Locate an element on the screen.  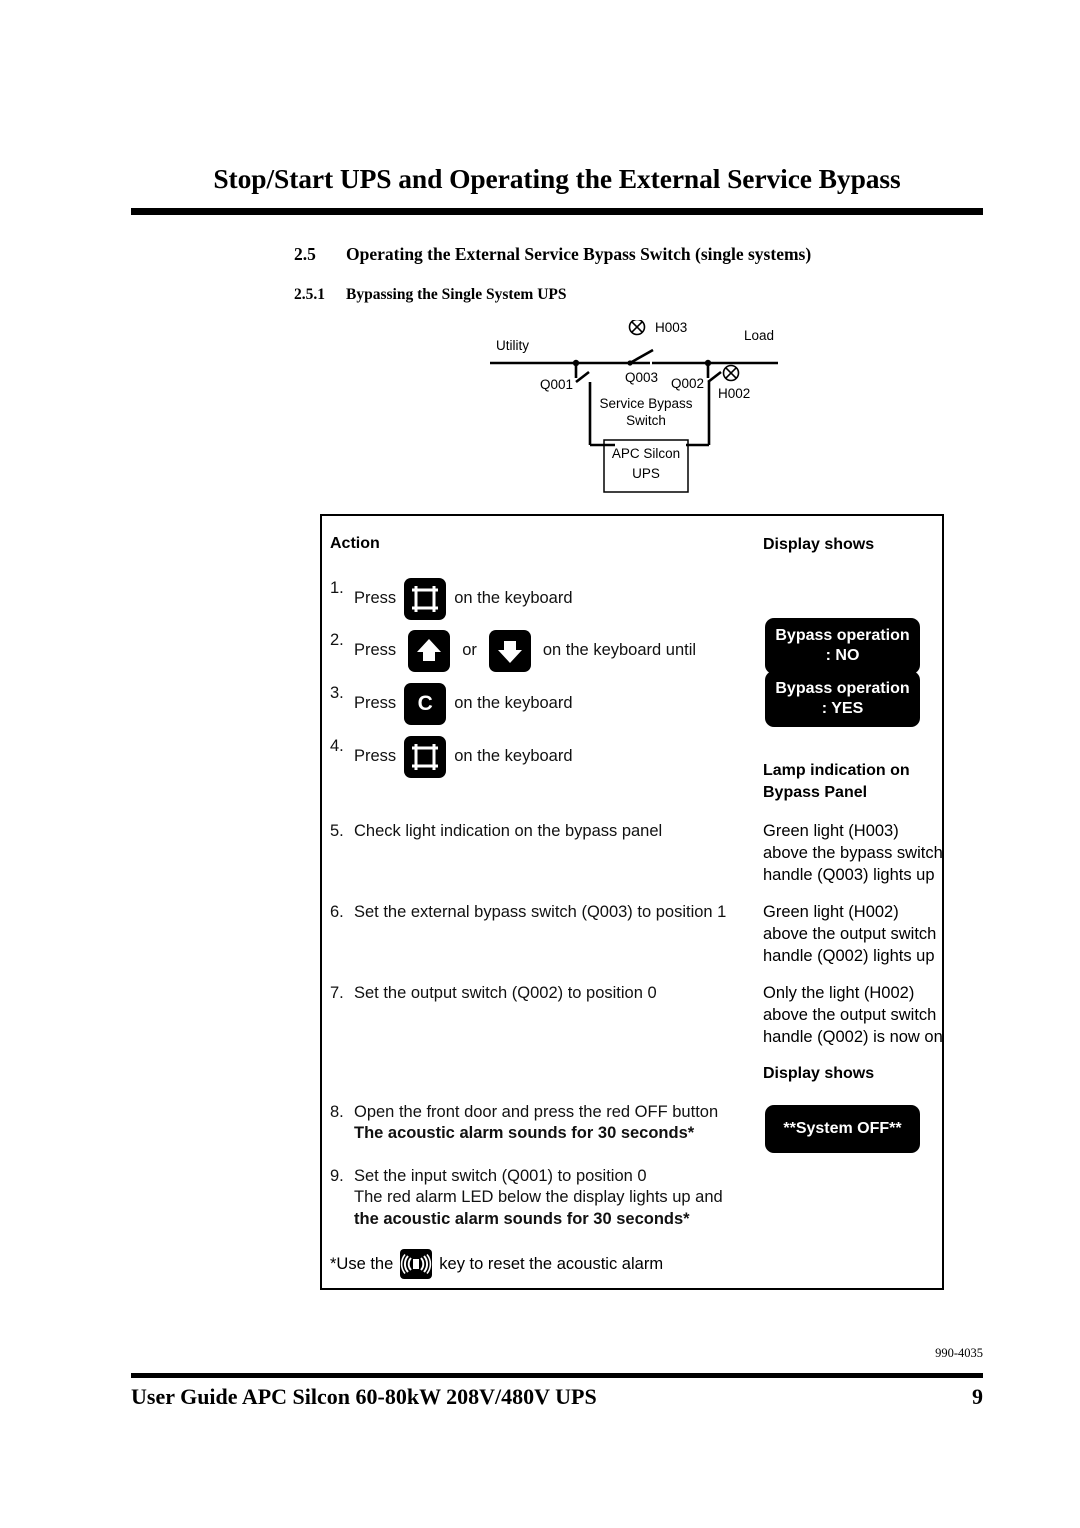
diagram-label-load: Load is located at coordinates (759, 335).